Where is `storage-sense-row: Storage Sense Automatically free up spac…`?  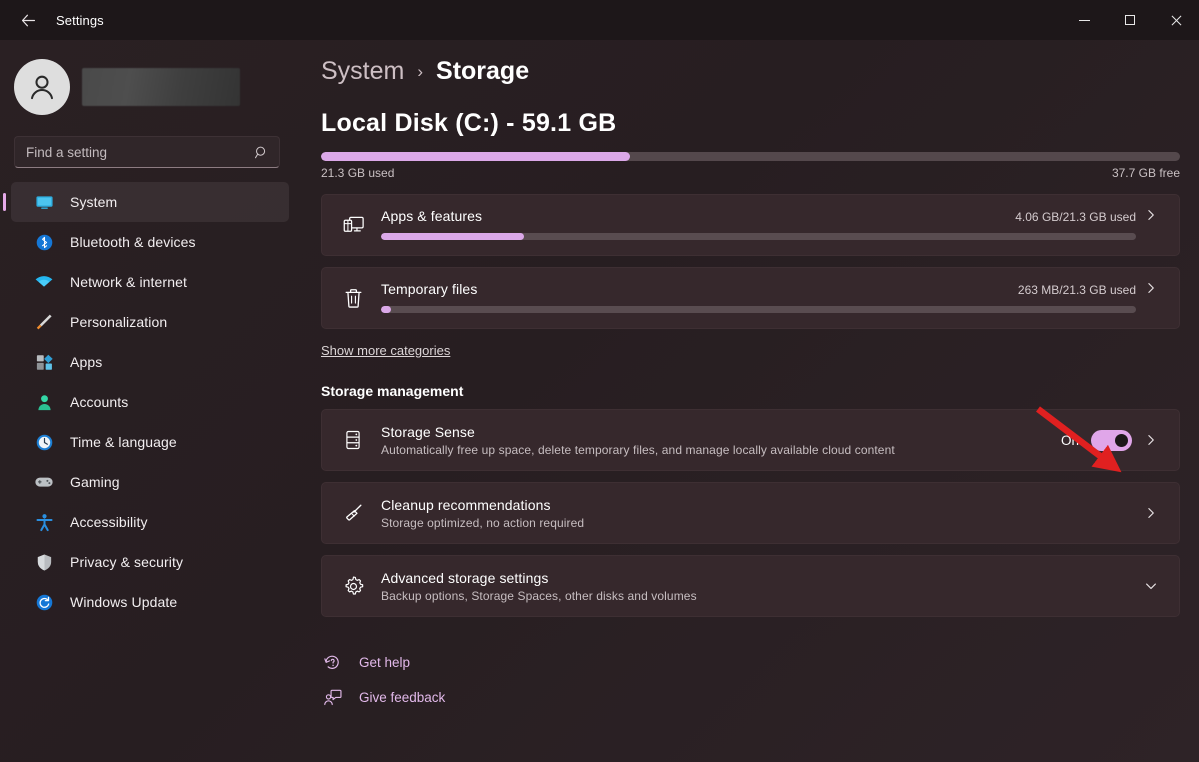 storage-sense-row: Storage Sense Automatically free up spac… is located at coordinates (750, 440).